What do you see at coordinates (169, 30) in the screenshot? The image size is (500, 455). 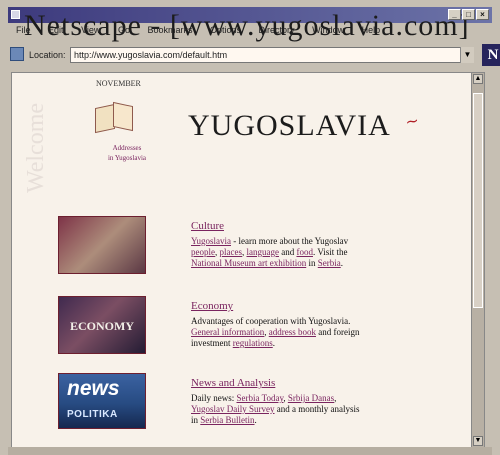 I see `menu-bookmarks: Bookmarks` at bounding box center [169, 30].